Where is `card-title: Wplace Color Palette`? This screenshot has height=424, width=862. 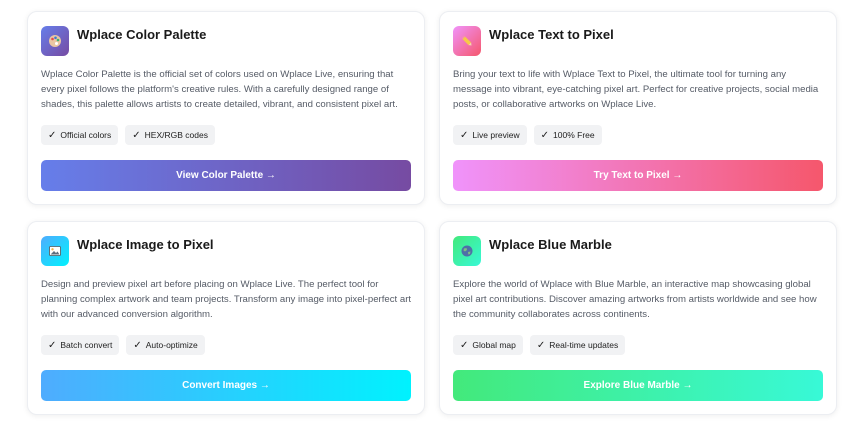 card-title: Wplace Color Palette is located at coordinates (142, 34).